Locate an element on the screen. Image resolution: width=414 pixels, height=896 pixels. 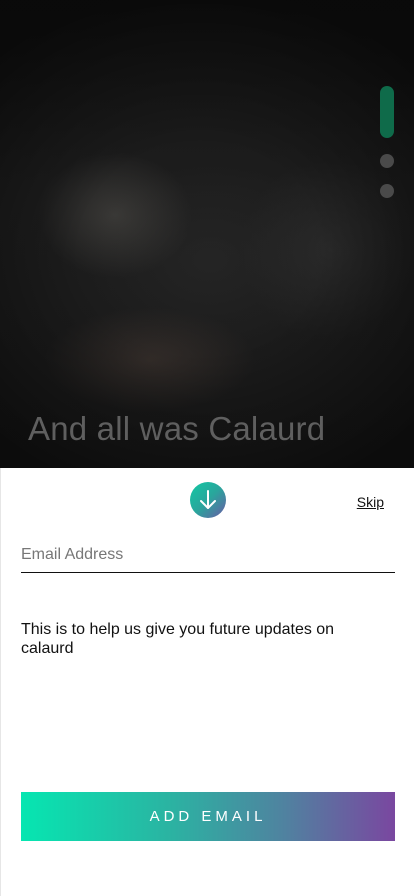
page-indicator-active is located at coordinates (387, 112).